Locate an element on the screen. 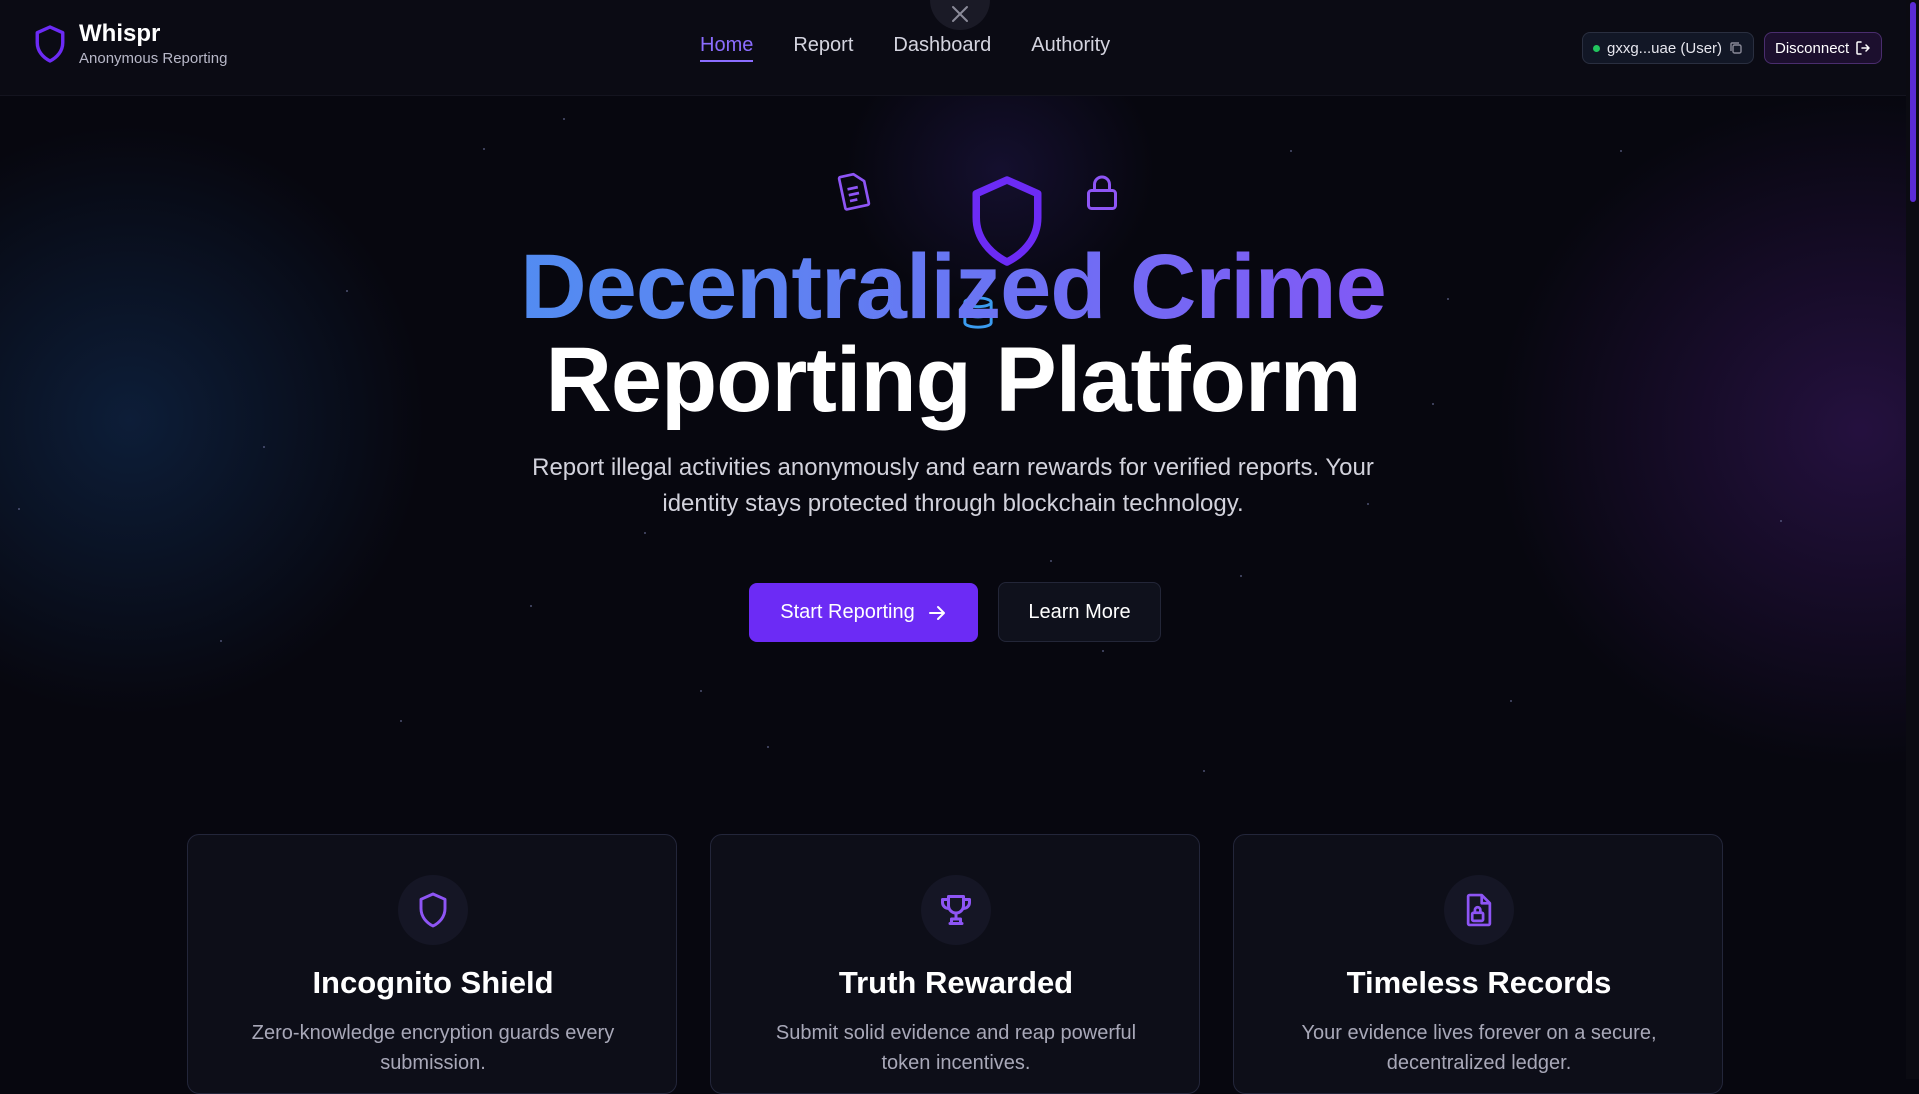  close-icon is located at coordinates (960, 14).